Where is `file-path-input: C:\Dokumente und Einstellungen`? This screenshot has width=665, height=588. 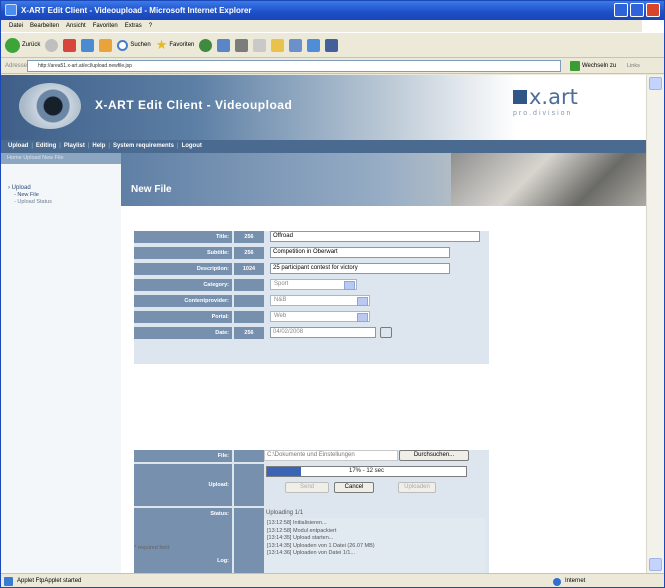
file-path-input: C:\Dokumente und Einstellungen is located at coordinates (331, 455).